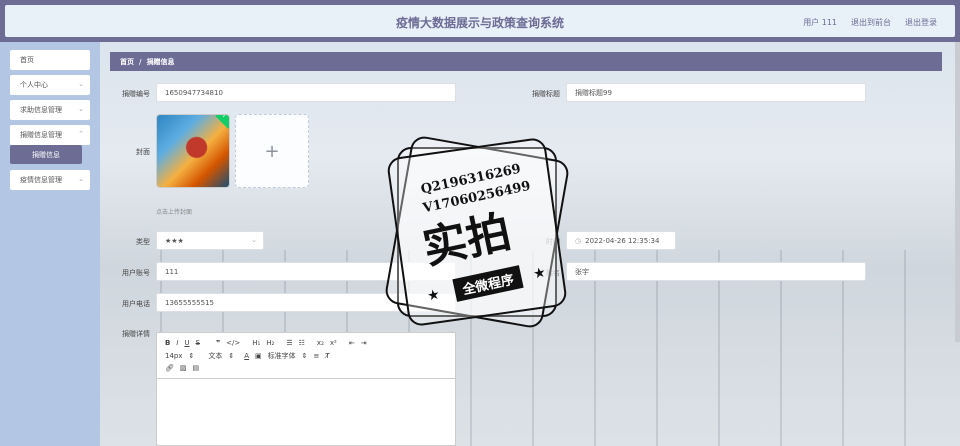 This screenshot has width=960, height=446. Describe the element at coordinates (921, 22) in the screenshot. I see `logout-link: 退出登录` at that location.